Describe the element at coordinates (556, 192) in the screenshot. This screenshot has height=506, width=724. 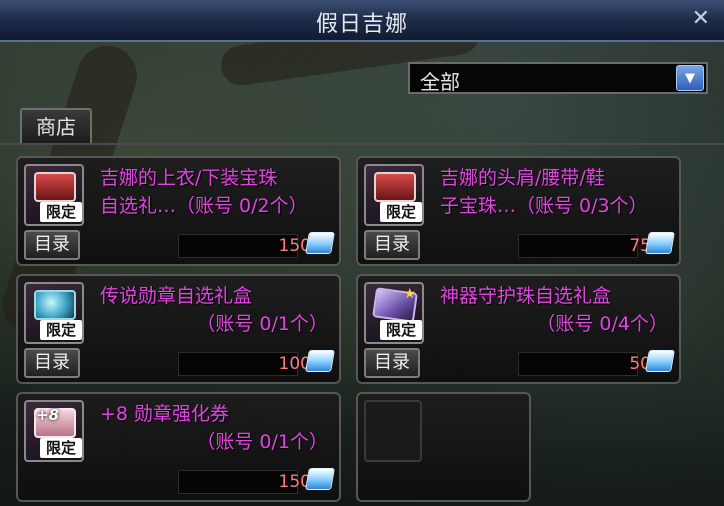
I see `item-name: 吉娜的头肩/腰带/鞋 子宝珠…（账号 0/3个）` at that location.